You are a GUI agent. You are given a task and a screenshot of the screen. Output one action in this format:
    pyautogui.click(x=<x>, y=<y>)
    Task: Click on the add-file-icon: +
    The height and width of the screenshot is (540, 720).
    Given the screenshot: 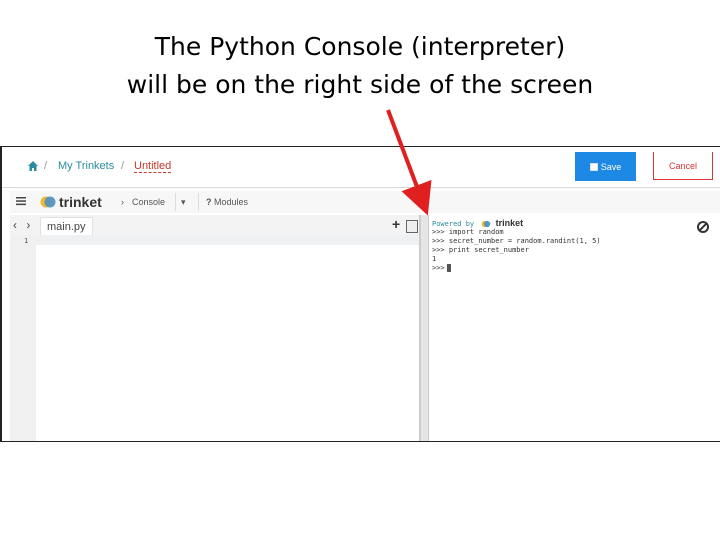 What is the action you would take?
    pyautogui.click(x=396, y=224)
    